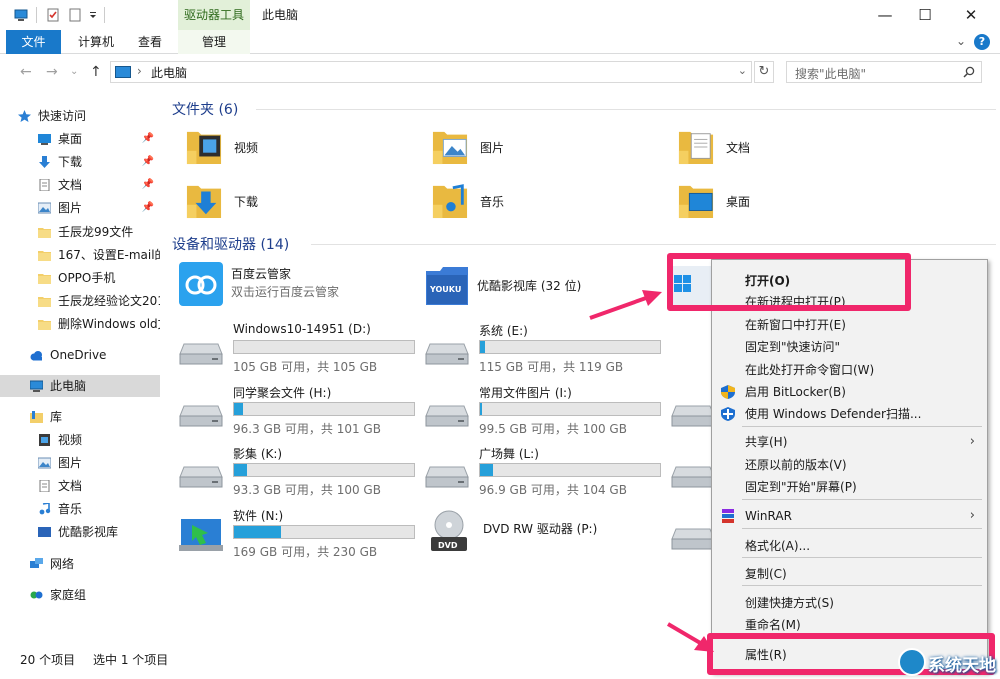 This screenshot has height=679, width=1000. I want to click on sidebar-item: OPPO手机, so click(80, 278).